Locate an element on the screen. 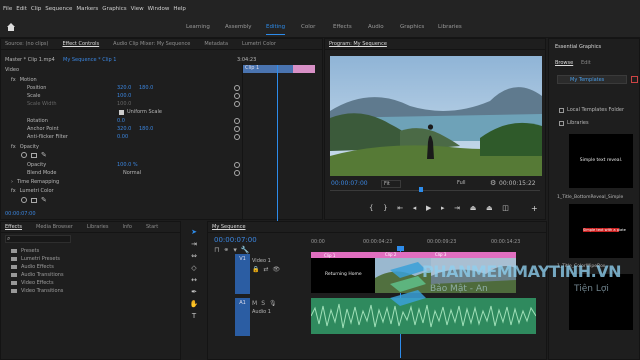  program-scrubber is located at coordinates (435, 190).